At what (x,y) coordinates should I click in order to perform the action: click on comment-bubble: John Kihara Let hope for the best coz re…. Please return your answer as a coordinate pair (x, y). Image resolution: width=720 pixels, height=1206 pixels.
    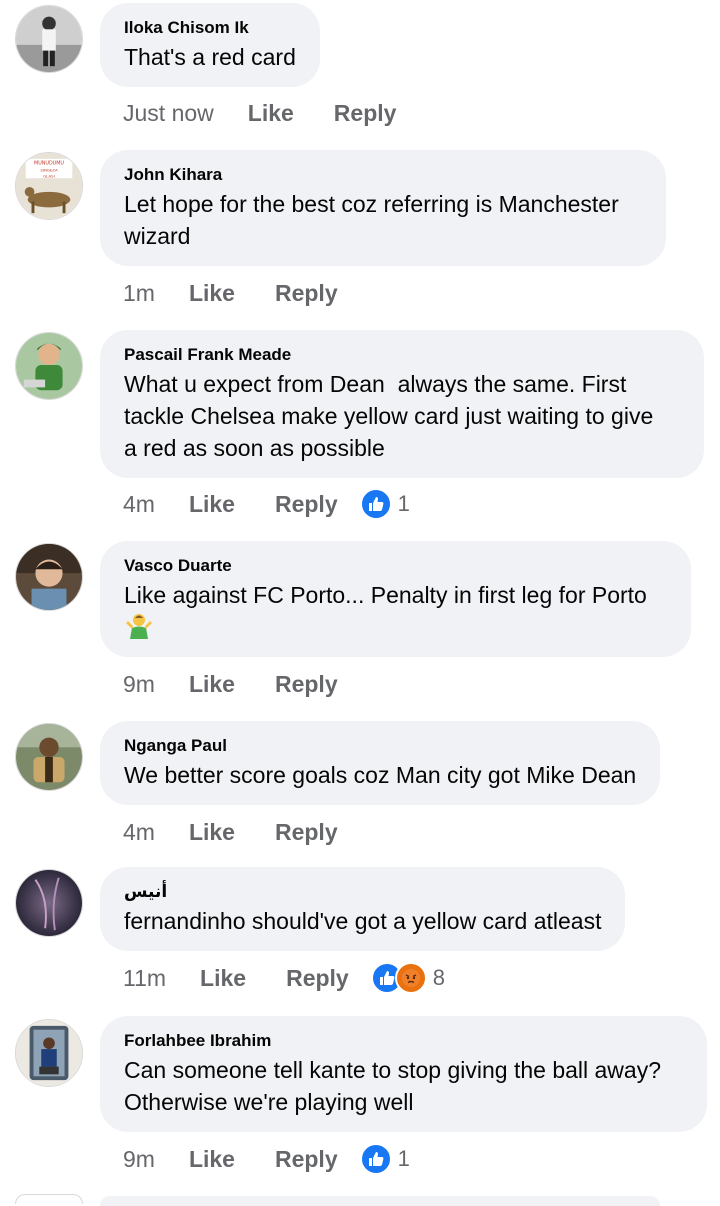
    Looking at the image, I should click on (383, 208).